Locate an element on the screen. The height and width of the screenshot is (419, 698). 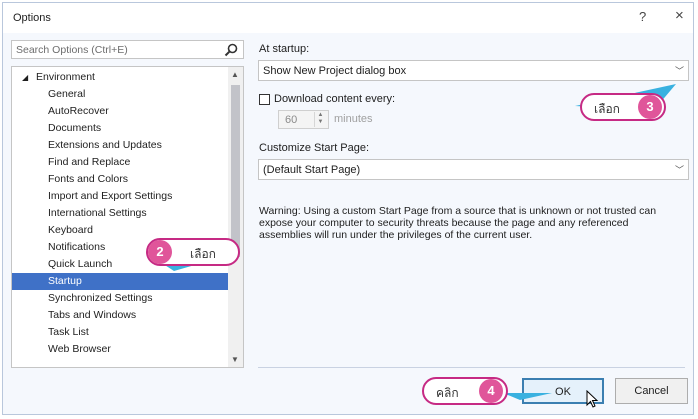
step-4-badge: 4 is located at coordinates (491, 391).